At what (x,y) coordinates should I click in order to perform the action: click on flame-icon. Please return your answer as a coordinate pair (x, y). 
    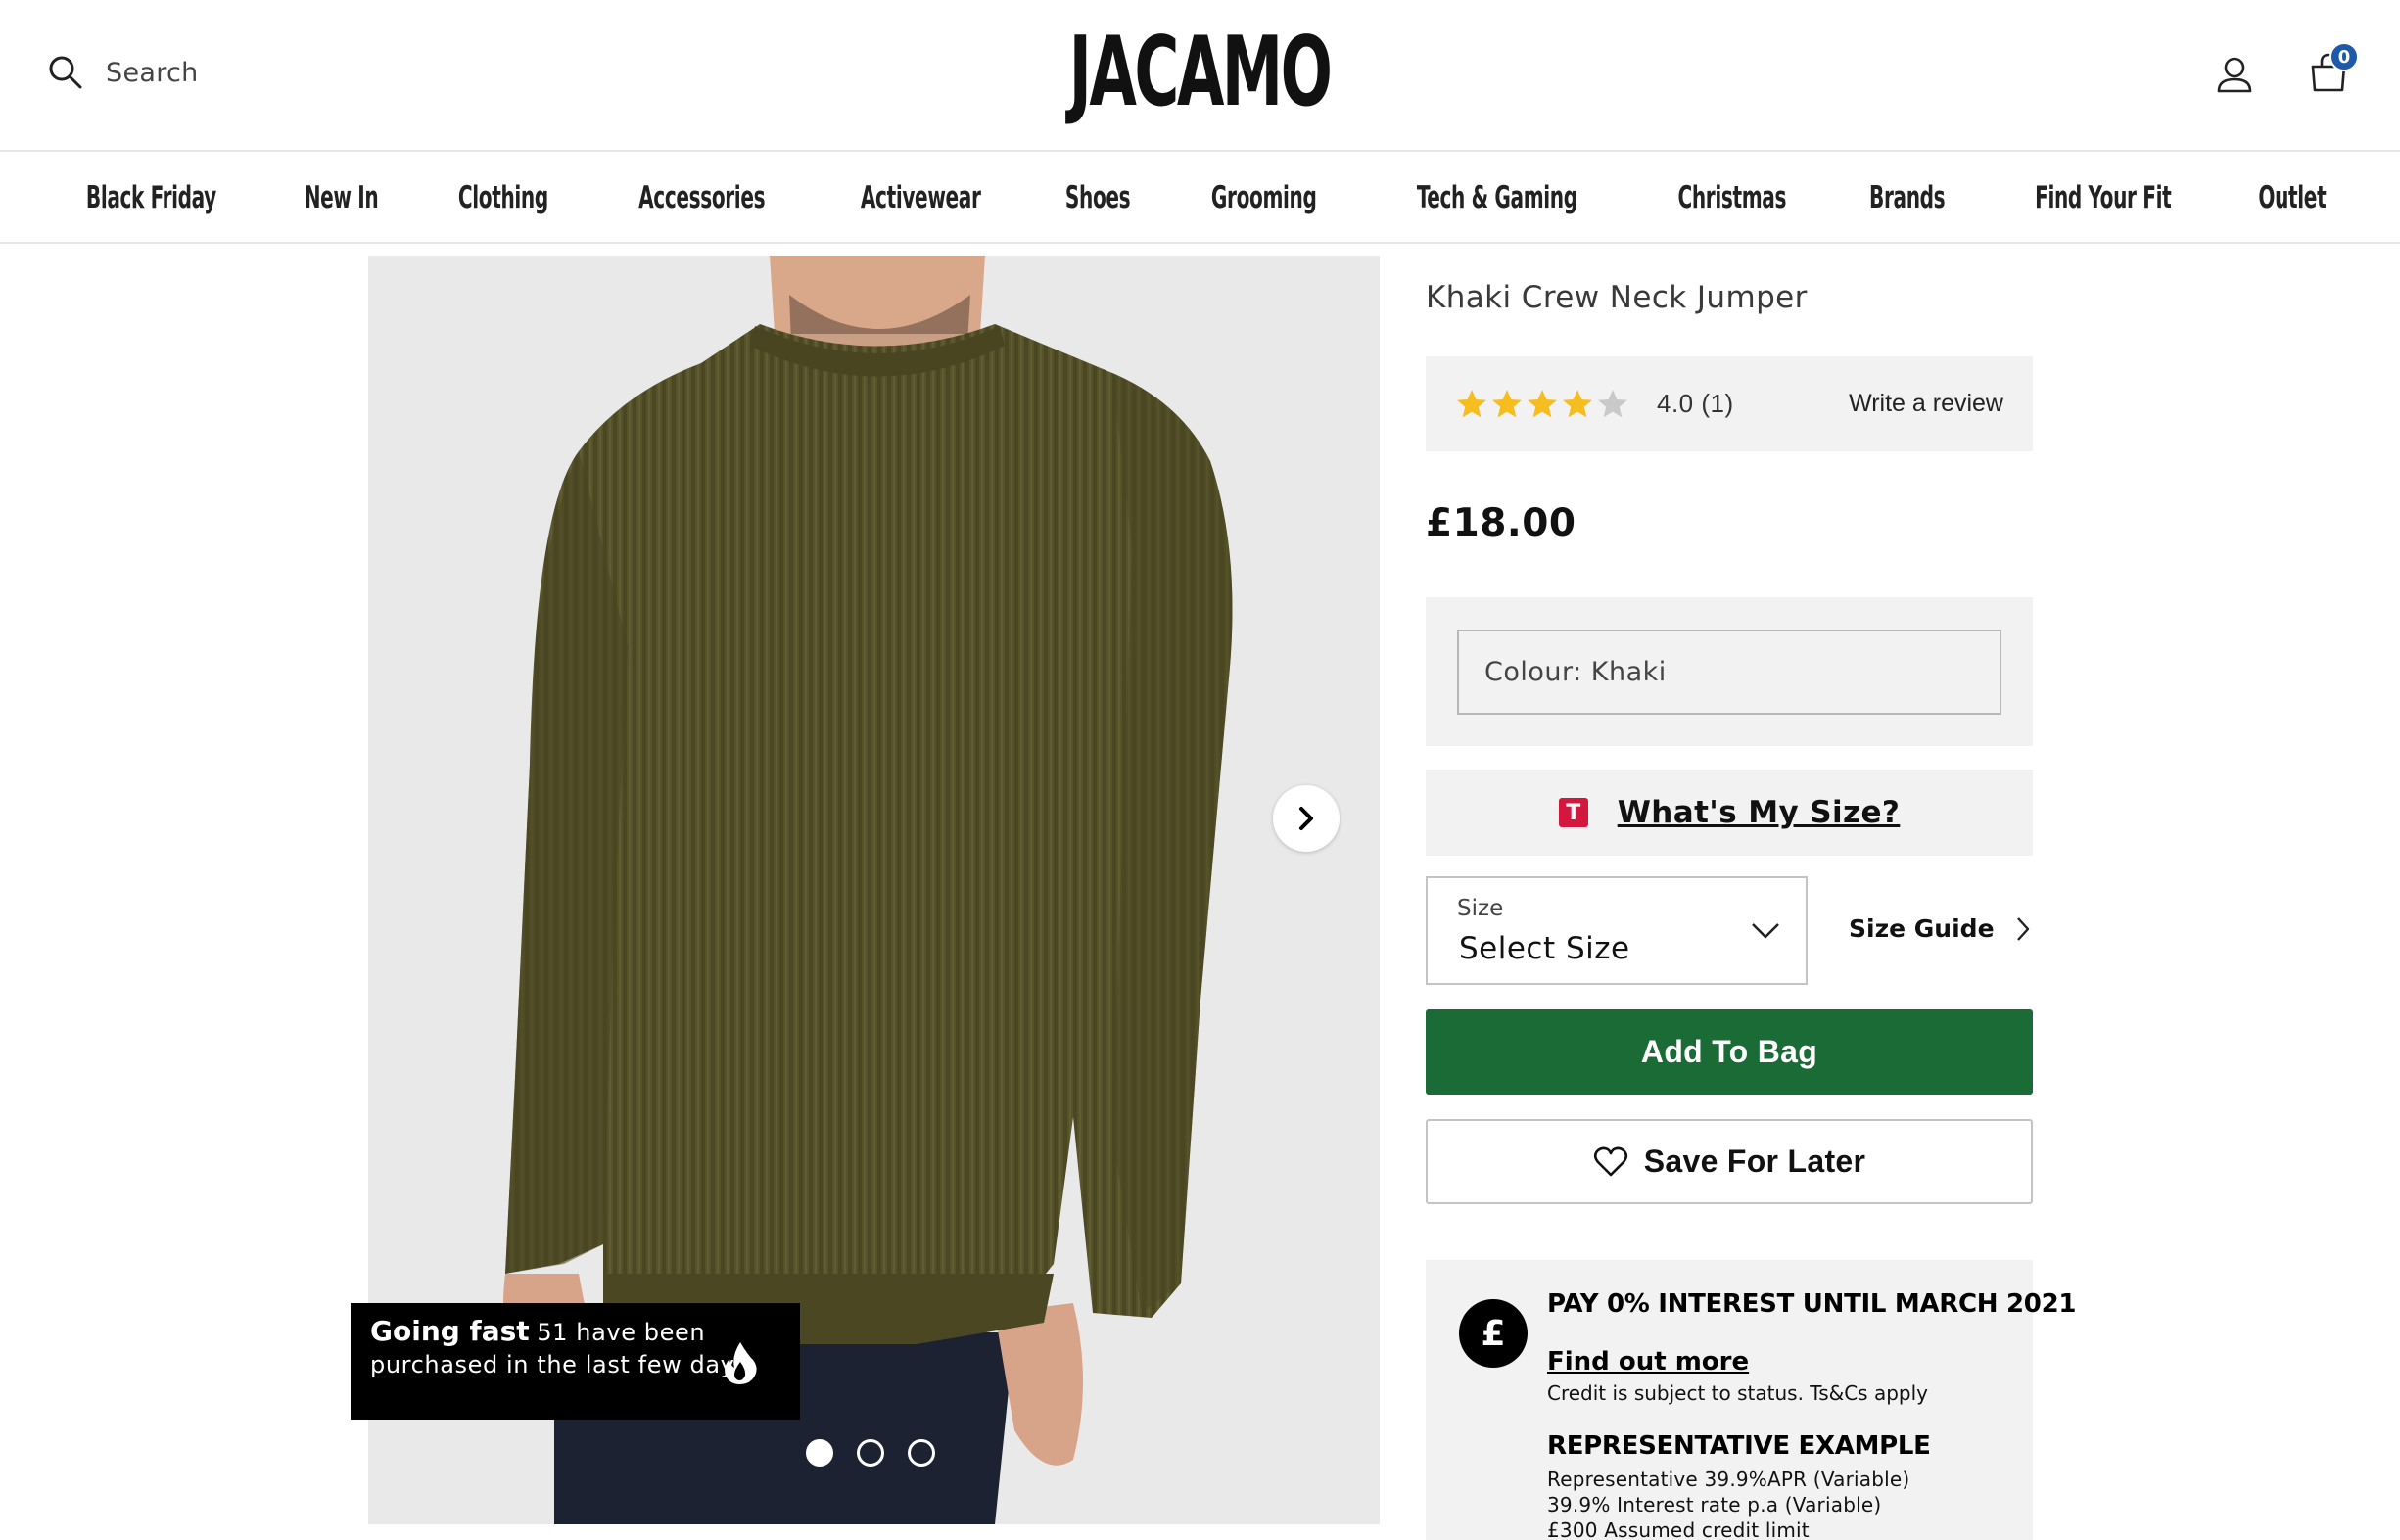
    Looking at the image, I should click on (741, 1363).